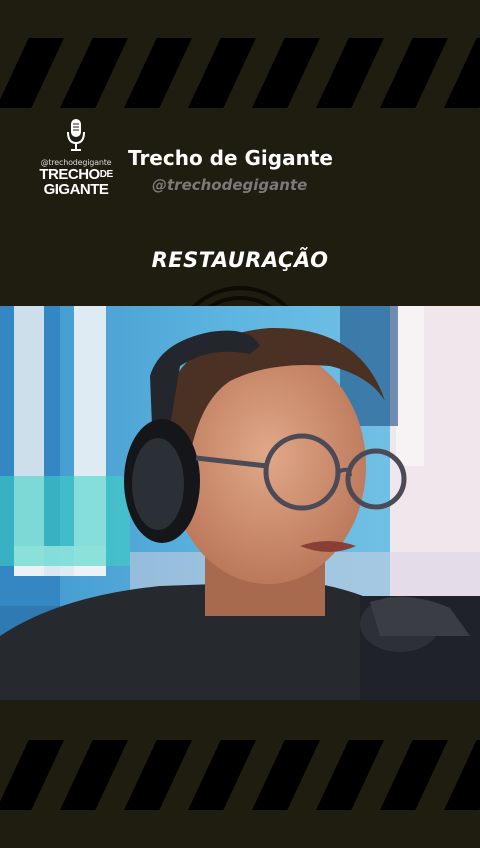 This screenshot has height=848, width=480. Describe the element at coordinates (76, 174) in the screenshot. I see `logo-wordmark-line1: TRECHODE` at that location.